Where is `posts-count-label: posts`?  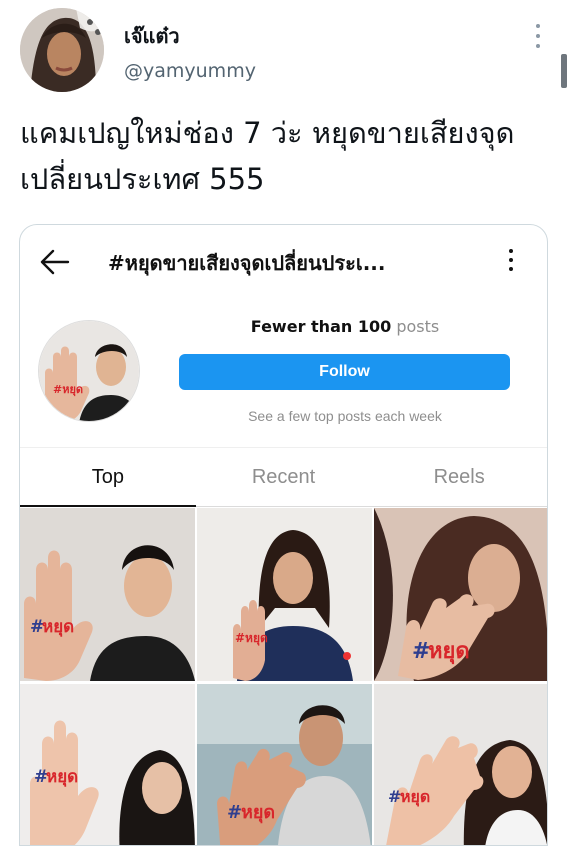
posts-count-label: posts is located at coordinates (418, 326).